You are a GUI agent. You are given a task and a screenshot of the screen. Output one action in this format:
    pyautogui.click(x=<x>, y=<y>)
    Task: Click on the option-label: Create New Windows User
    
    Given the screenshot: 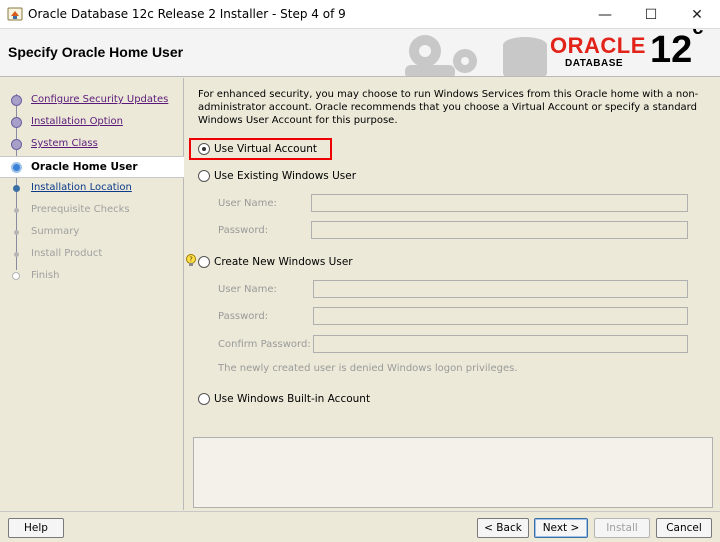 What is the action you would take?
    pyautogui.click(x=283, y=262)
    